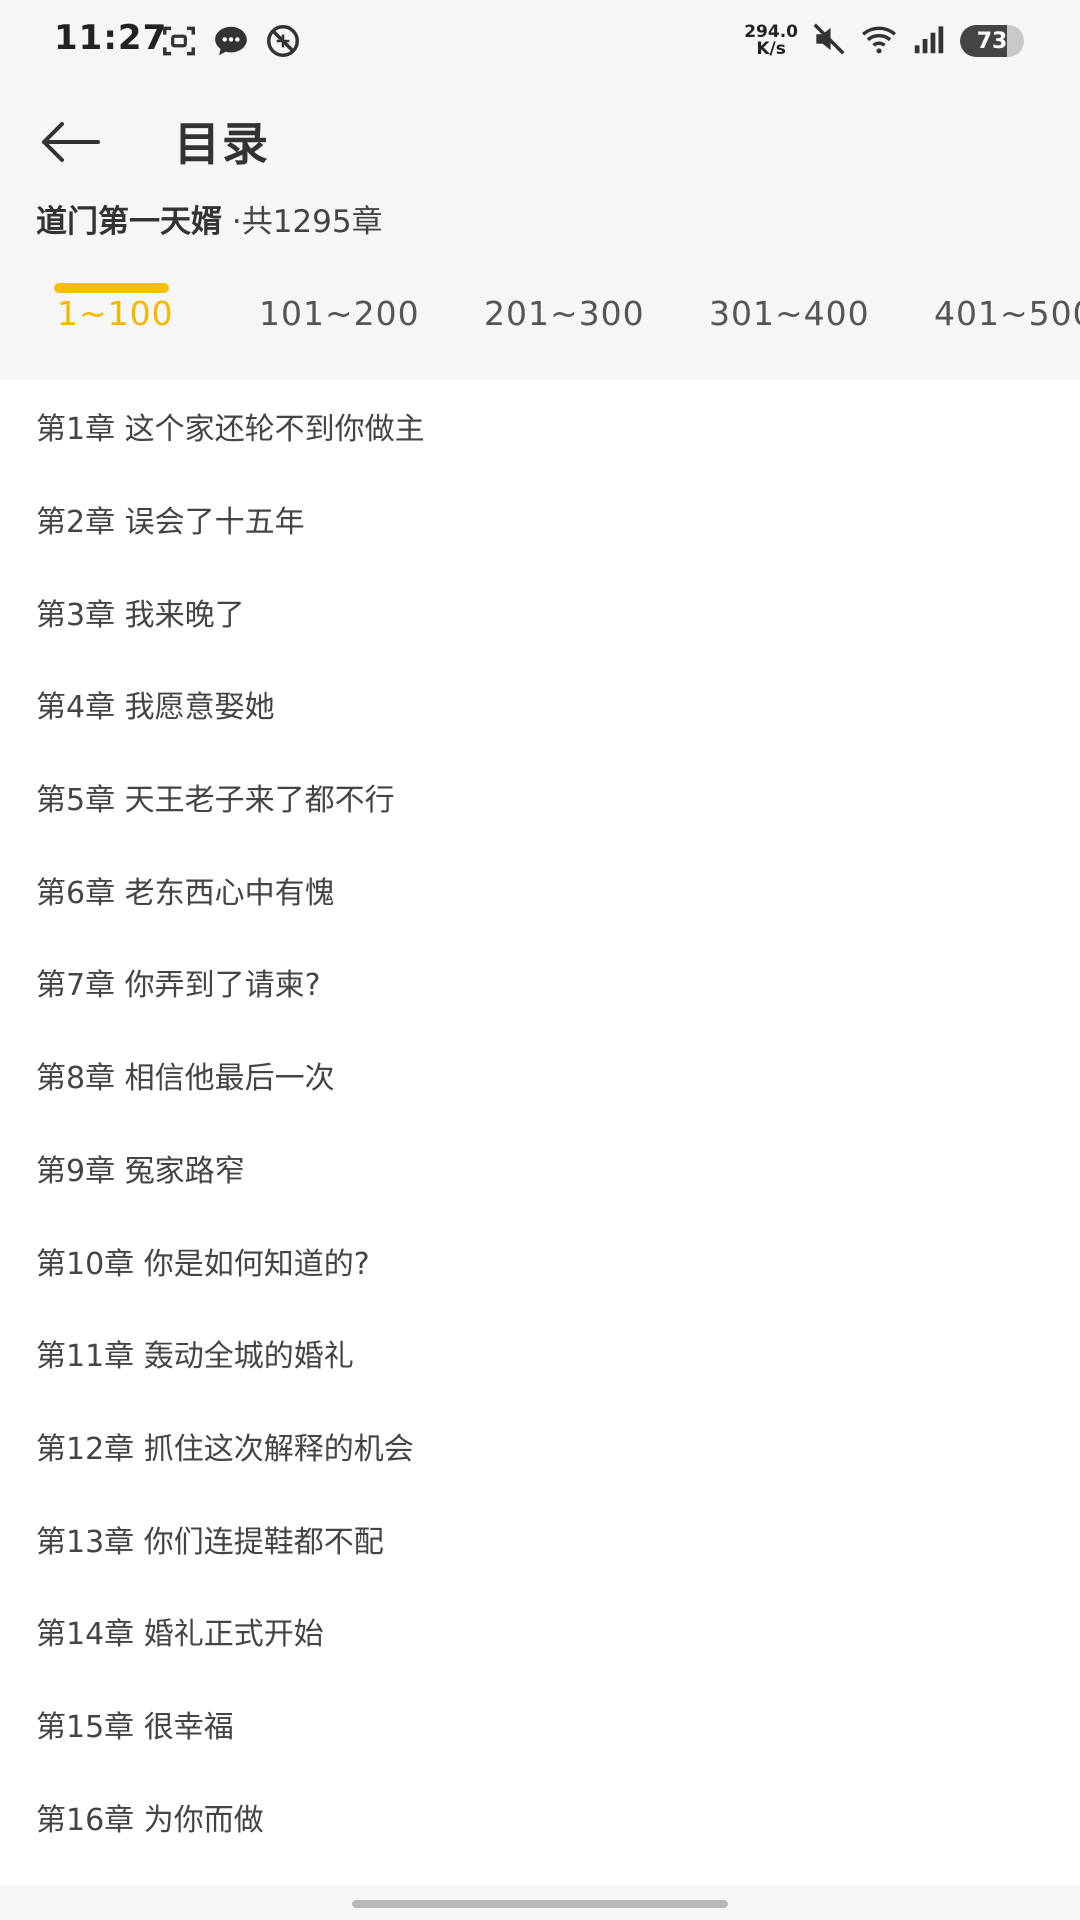  Describe the element at coordinates (540, 982) in the screenshot. I see `chapter-item: 第7章 你弄到了请柬?` at that location.